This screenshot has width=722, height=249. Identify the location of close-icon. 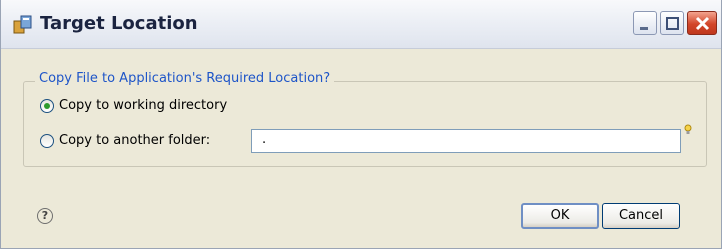
(702, 23).